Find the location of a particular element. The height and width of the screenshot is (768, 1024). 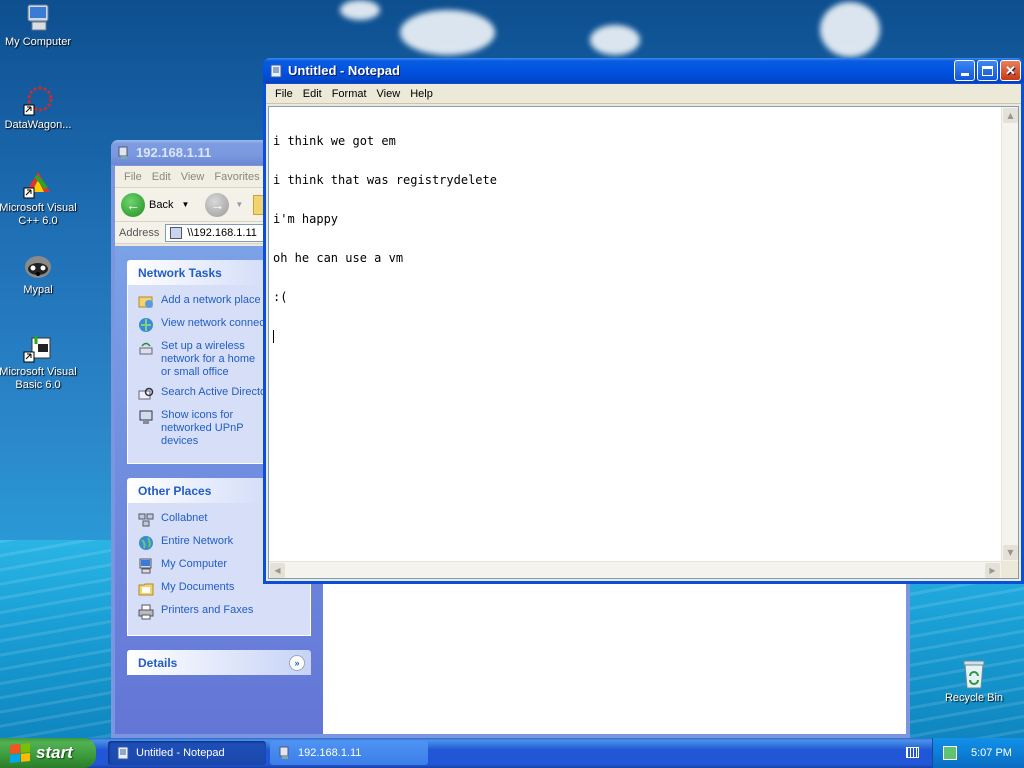

system-tray: 5:07 PM is located at coordinates (978, 753).